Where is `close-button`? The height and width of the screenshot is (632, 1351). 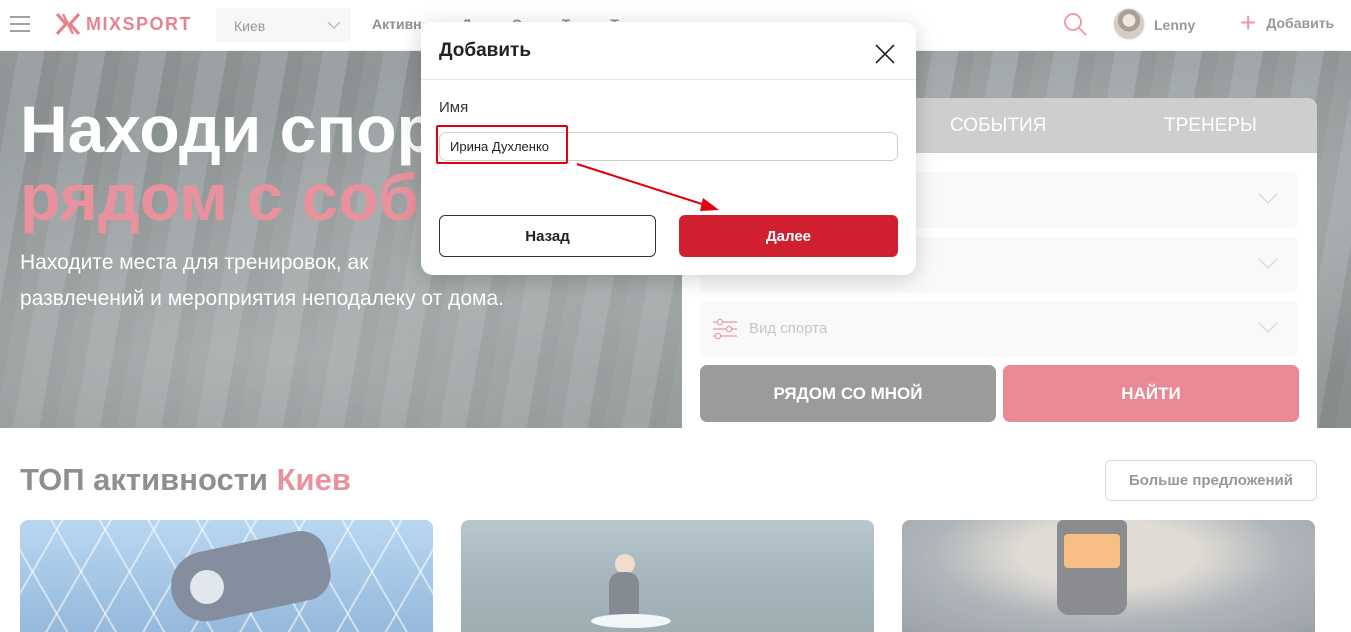 close-button is located at coordinates (885, 54).